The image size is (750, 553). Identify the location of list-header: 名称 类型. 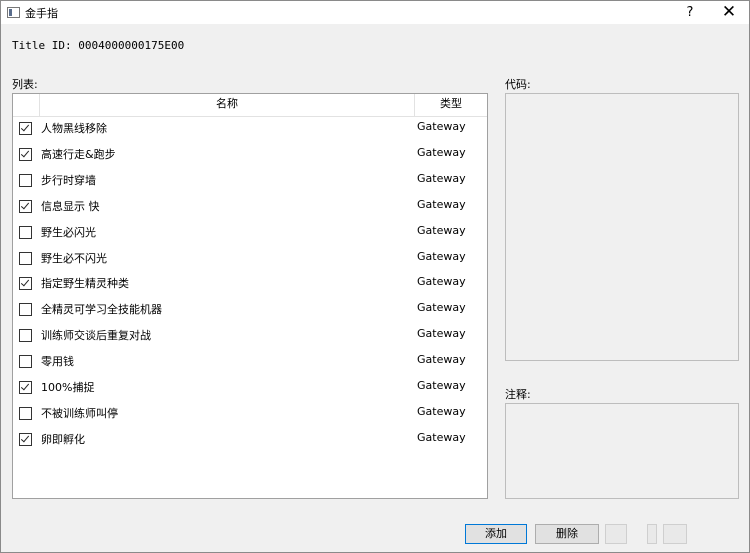
(250, 105).